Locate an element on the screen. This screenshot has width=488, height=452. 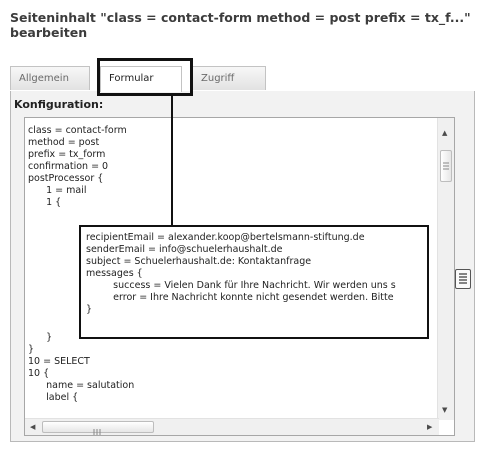
scroll-left-icon: ◀ is located at coordinates (32, 427).